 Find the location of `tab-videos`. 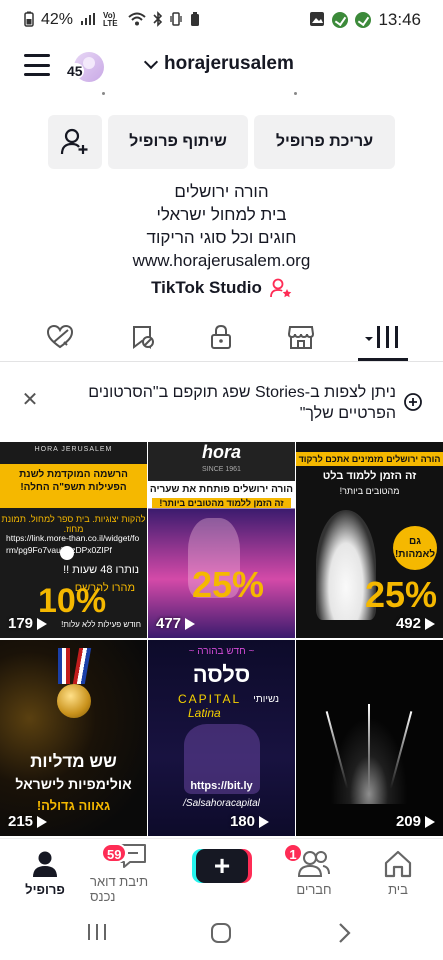

tab-videos is located at coordinates (382, 337).